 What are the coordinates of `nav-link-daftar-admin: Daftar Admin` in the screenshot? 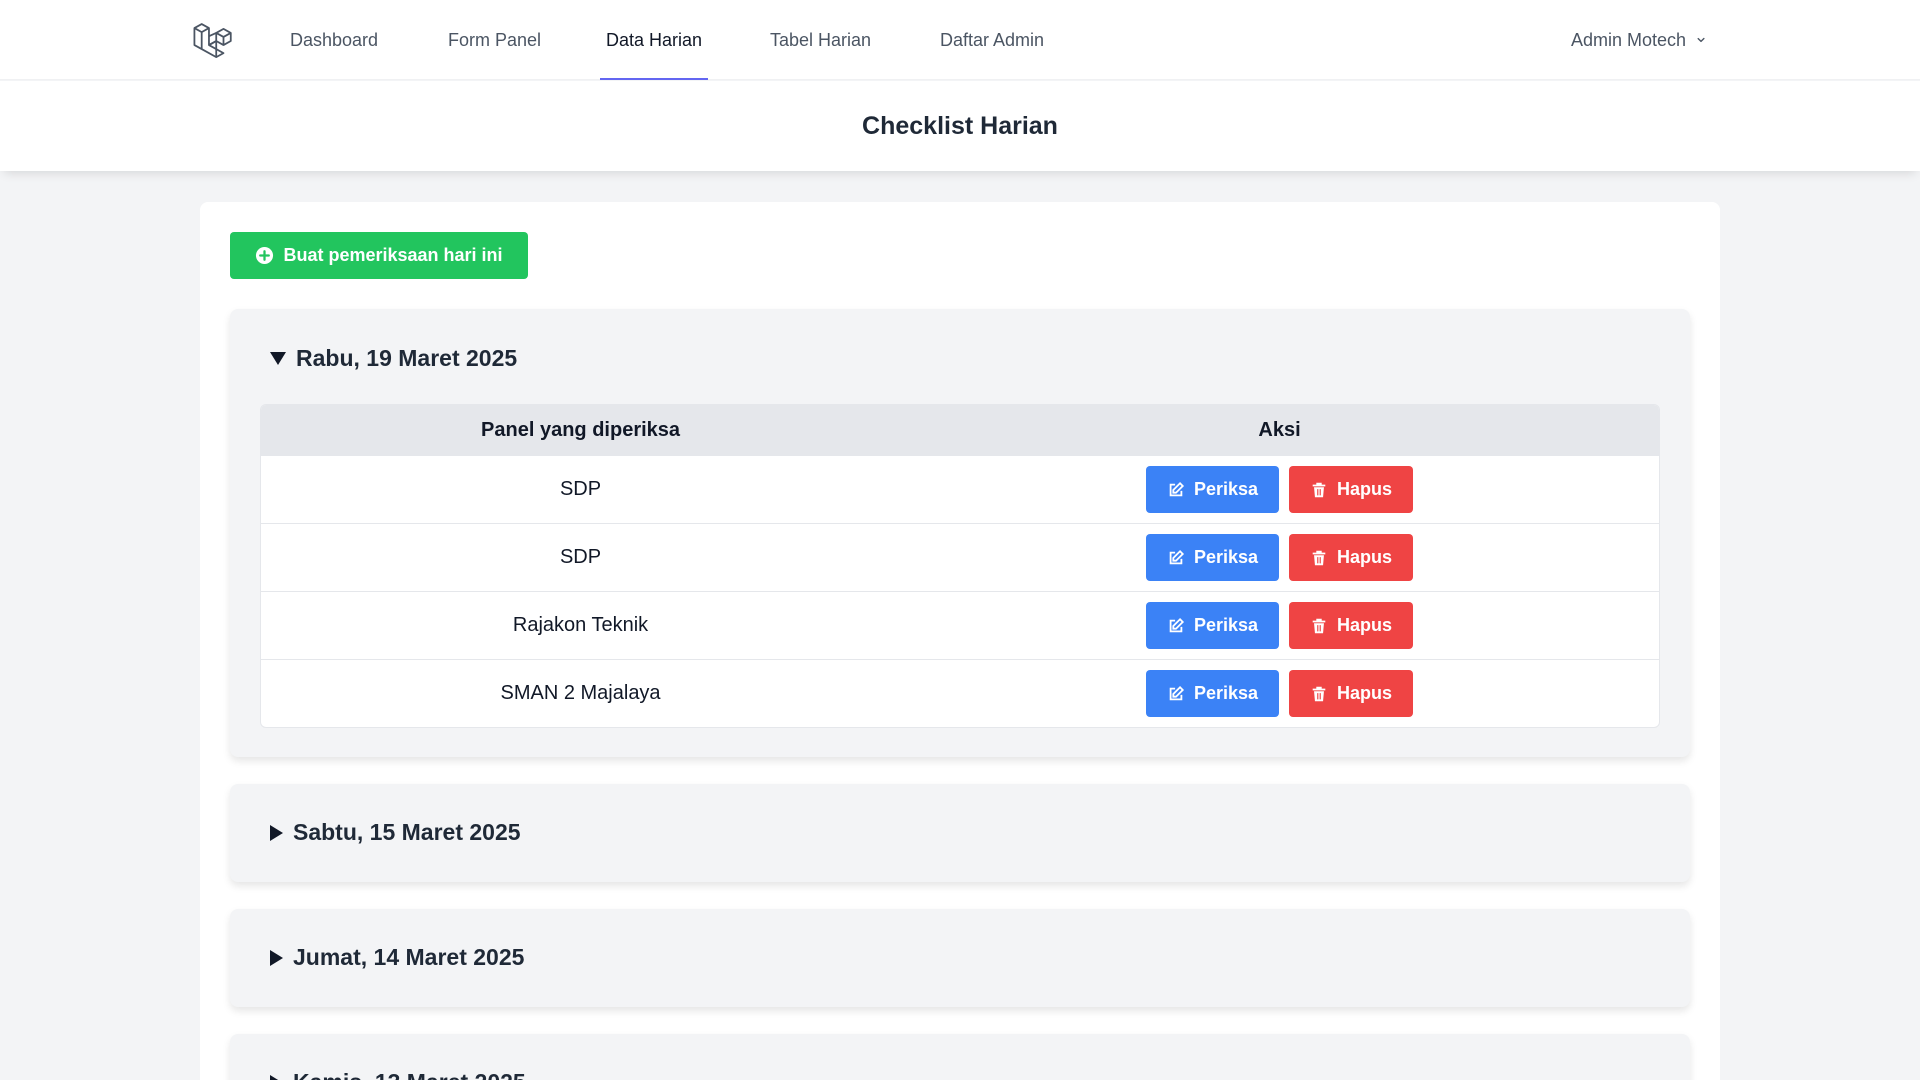 It's located at (992, 40).